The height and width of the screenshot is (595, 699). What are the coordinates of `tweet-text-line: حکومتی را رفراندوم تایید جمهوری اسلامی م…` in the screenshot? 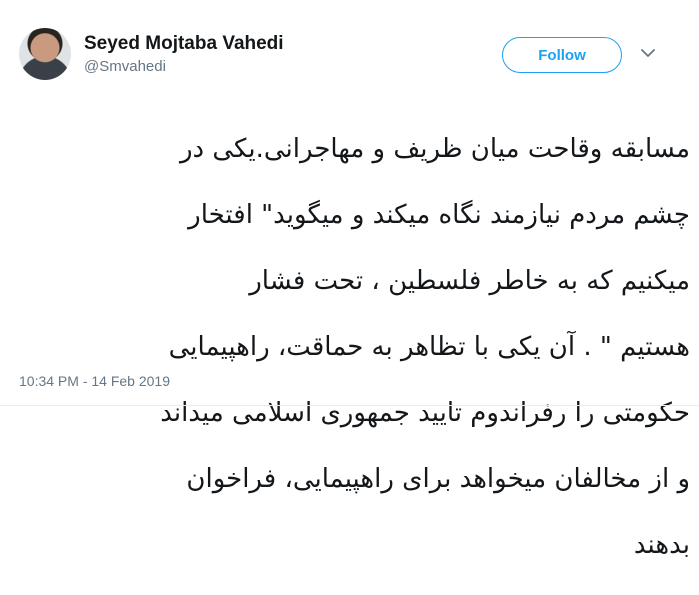 It's located at (425, 413).